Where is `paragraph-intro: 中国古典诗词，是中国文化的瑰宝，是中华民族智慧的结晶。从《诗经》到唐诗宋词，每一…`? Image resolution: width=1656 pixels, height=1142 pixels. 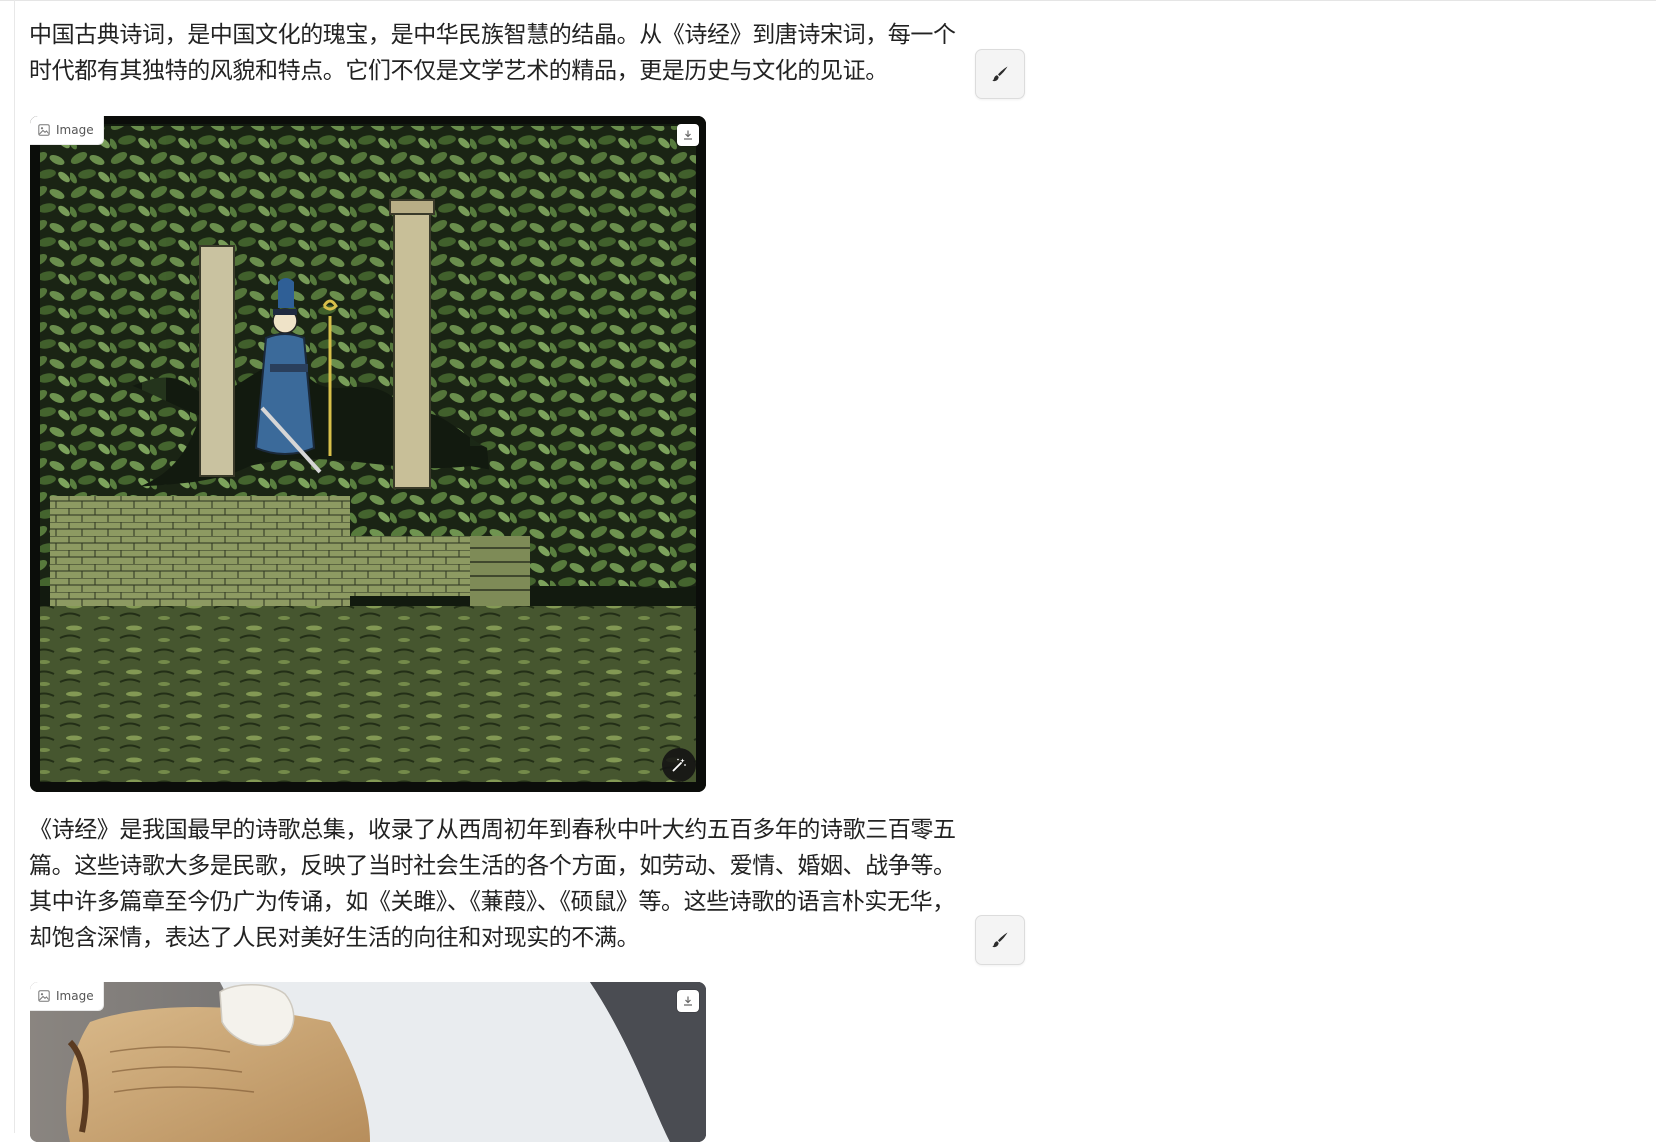
paragraph-intro: 中国古典诗词，是中国文化的瑰宝，是中华民族智慧的结晶。从《诗经》到唐诗宋词，每一… is located at coordinates (492, 53).